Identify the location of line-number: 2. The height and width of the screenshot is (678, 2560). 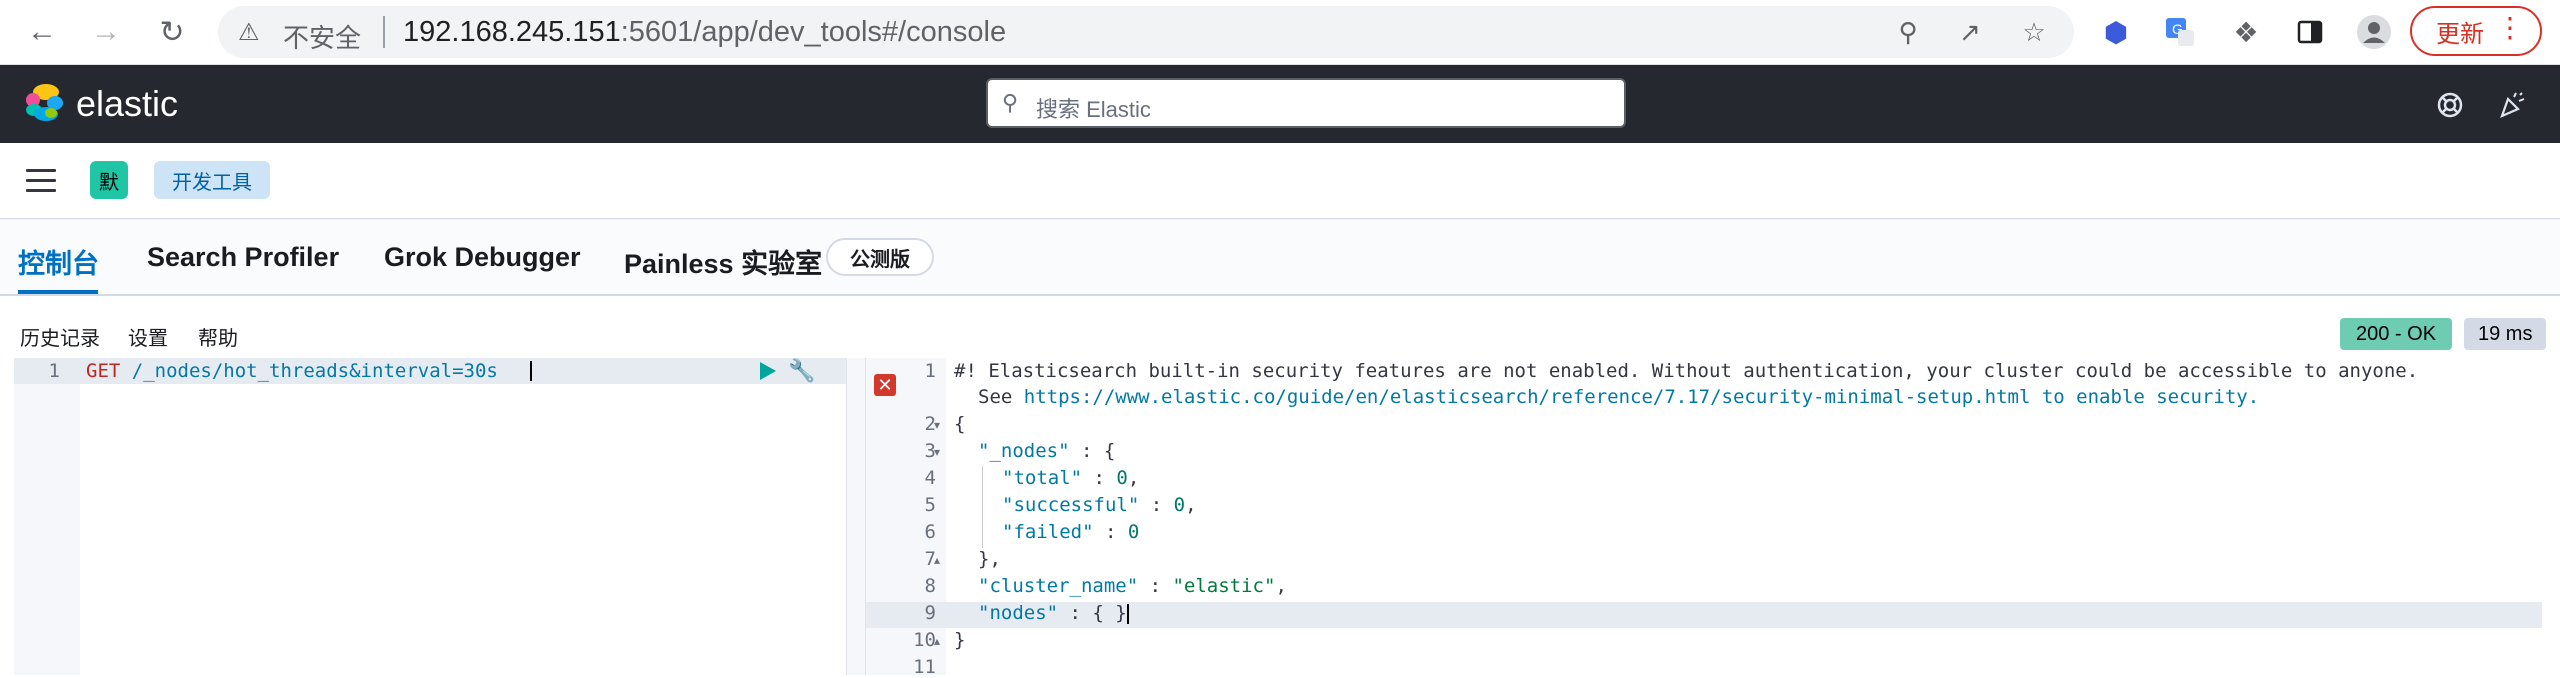
(930, 424).